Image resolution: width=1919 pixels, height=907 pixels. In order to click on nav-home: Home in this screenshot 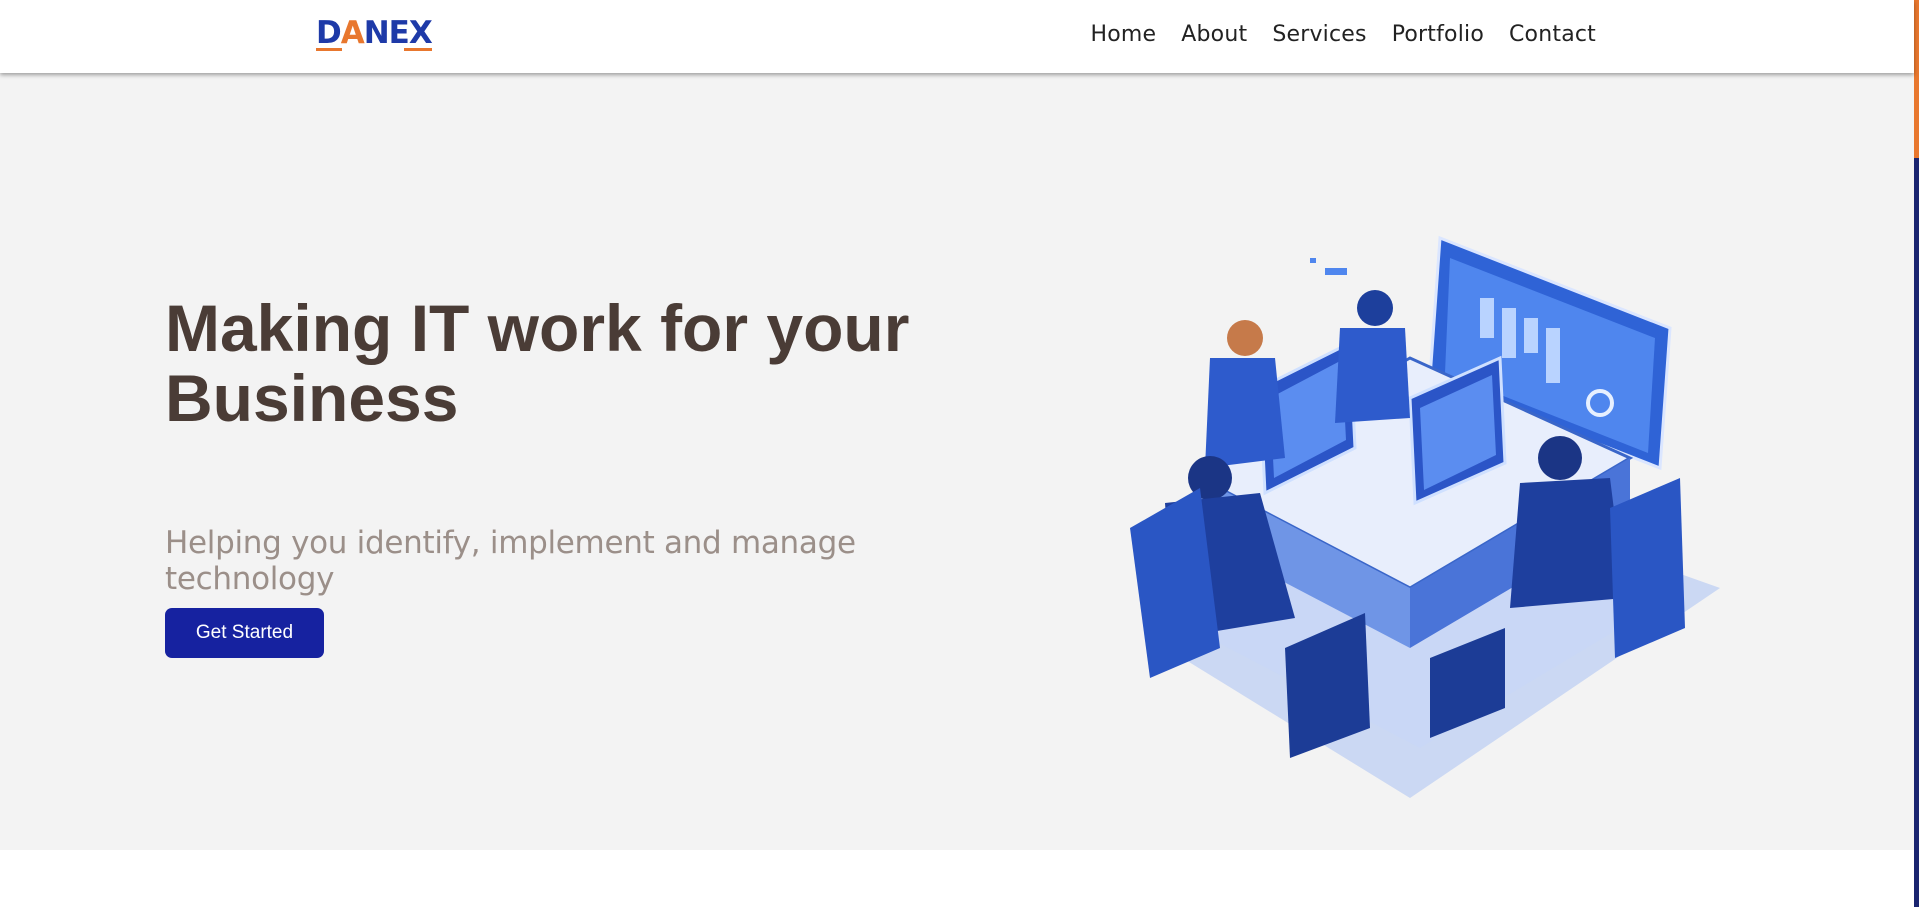, I will do `click(1123, 35)`.